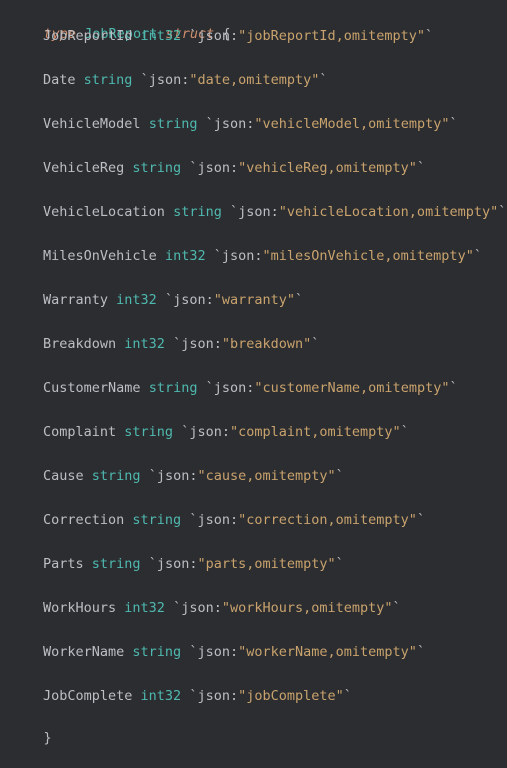 This screenshot has width=507, height=768. What do you see at coordinates (84, 652) in the screenshot?
I see `field-name: WorkerName` at bounding box center [84, 652].